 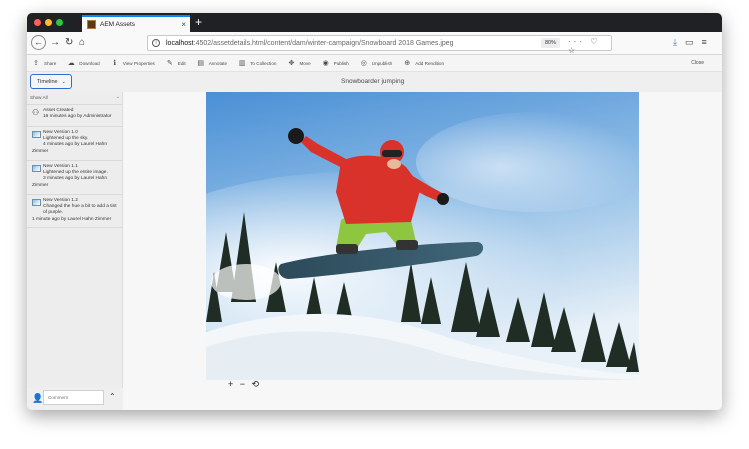 I want to click on comment-bar: 👤 ⌃, so click(x=75, y=399).